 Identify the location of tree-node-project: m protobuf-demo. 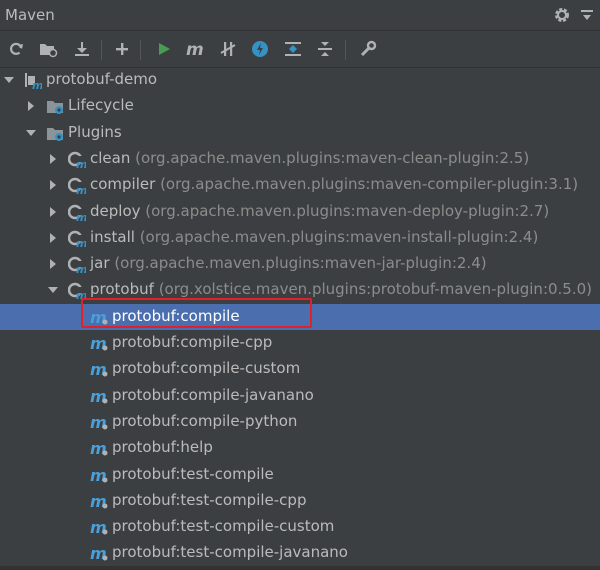
(300, 80).